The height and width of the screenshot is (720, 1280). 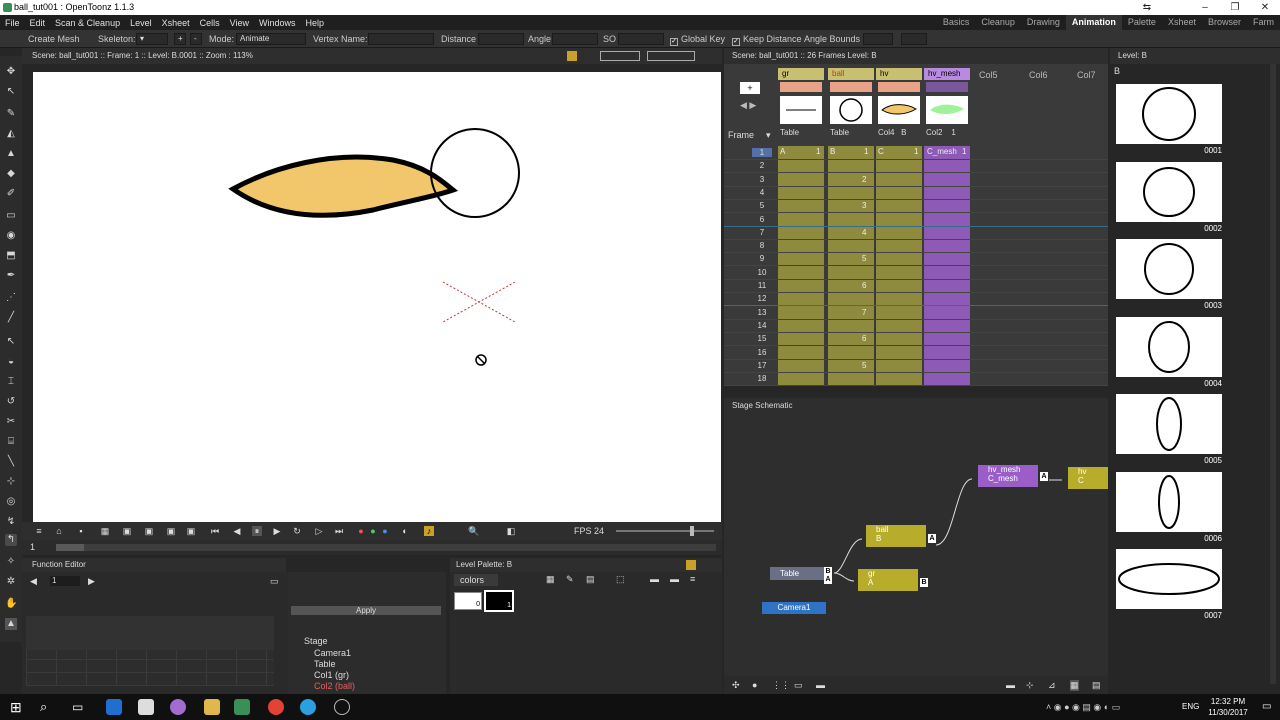 What do you see at coordinates (1266, 706) in the screenshot?
I see `notifications-icon: ▭` at bounding box center [1266, 706].